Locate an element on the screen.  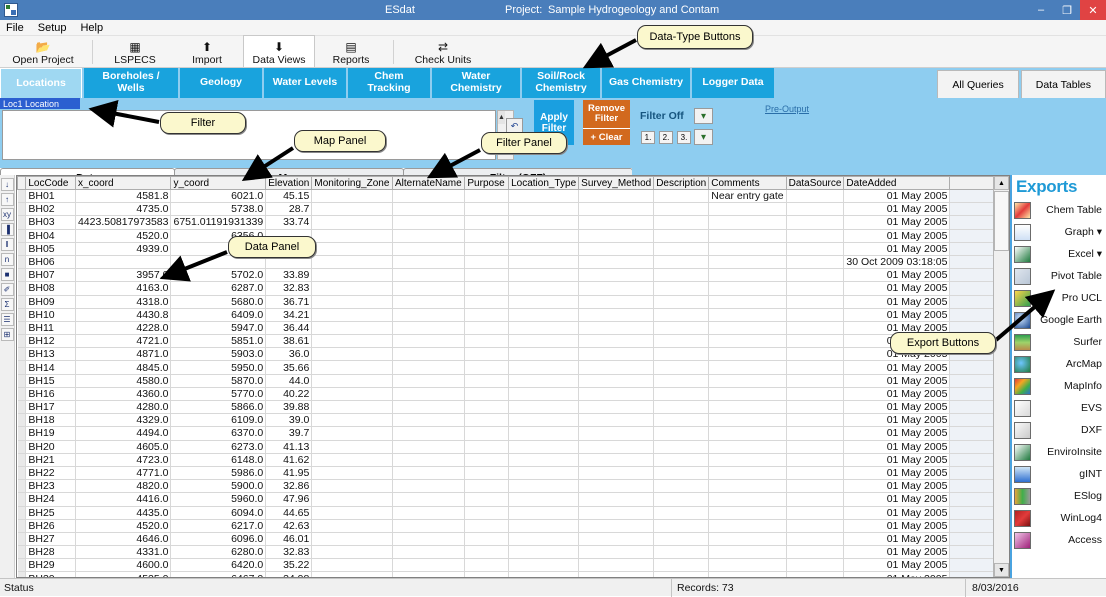
cell-elevation: 35.22 is located at coordinates (289, 565).